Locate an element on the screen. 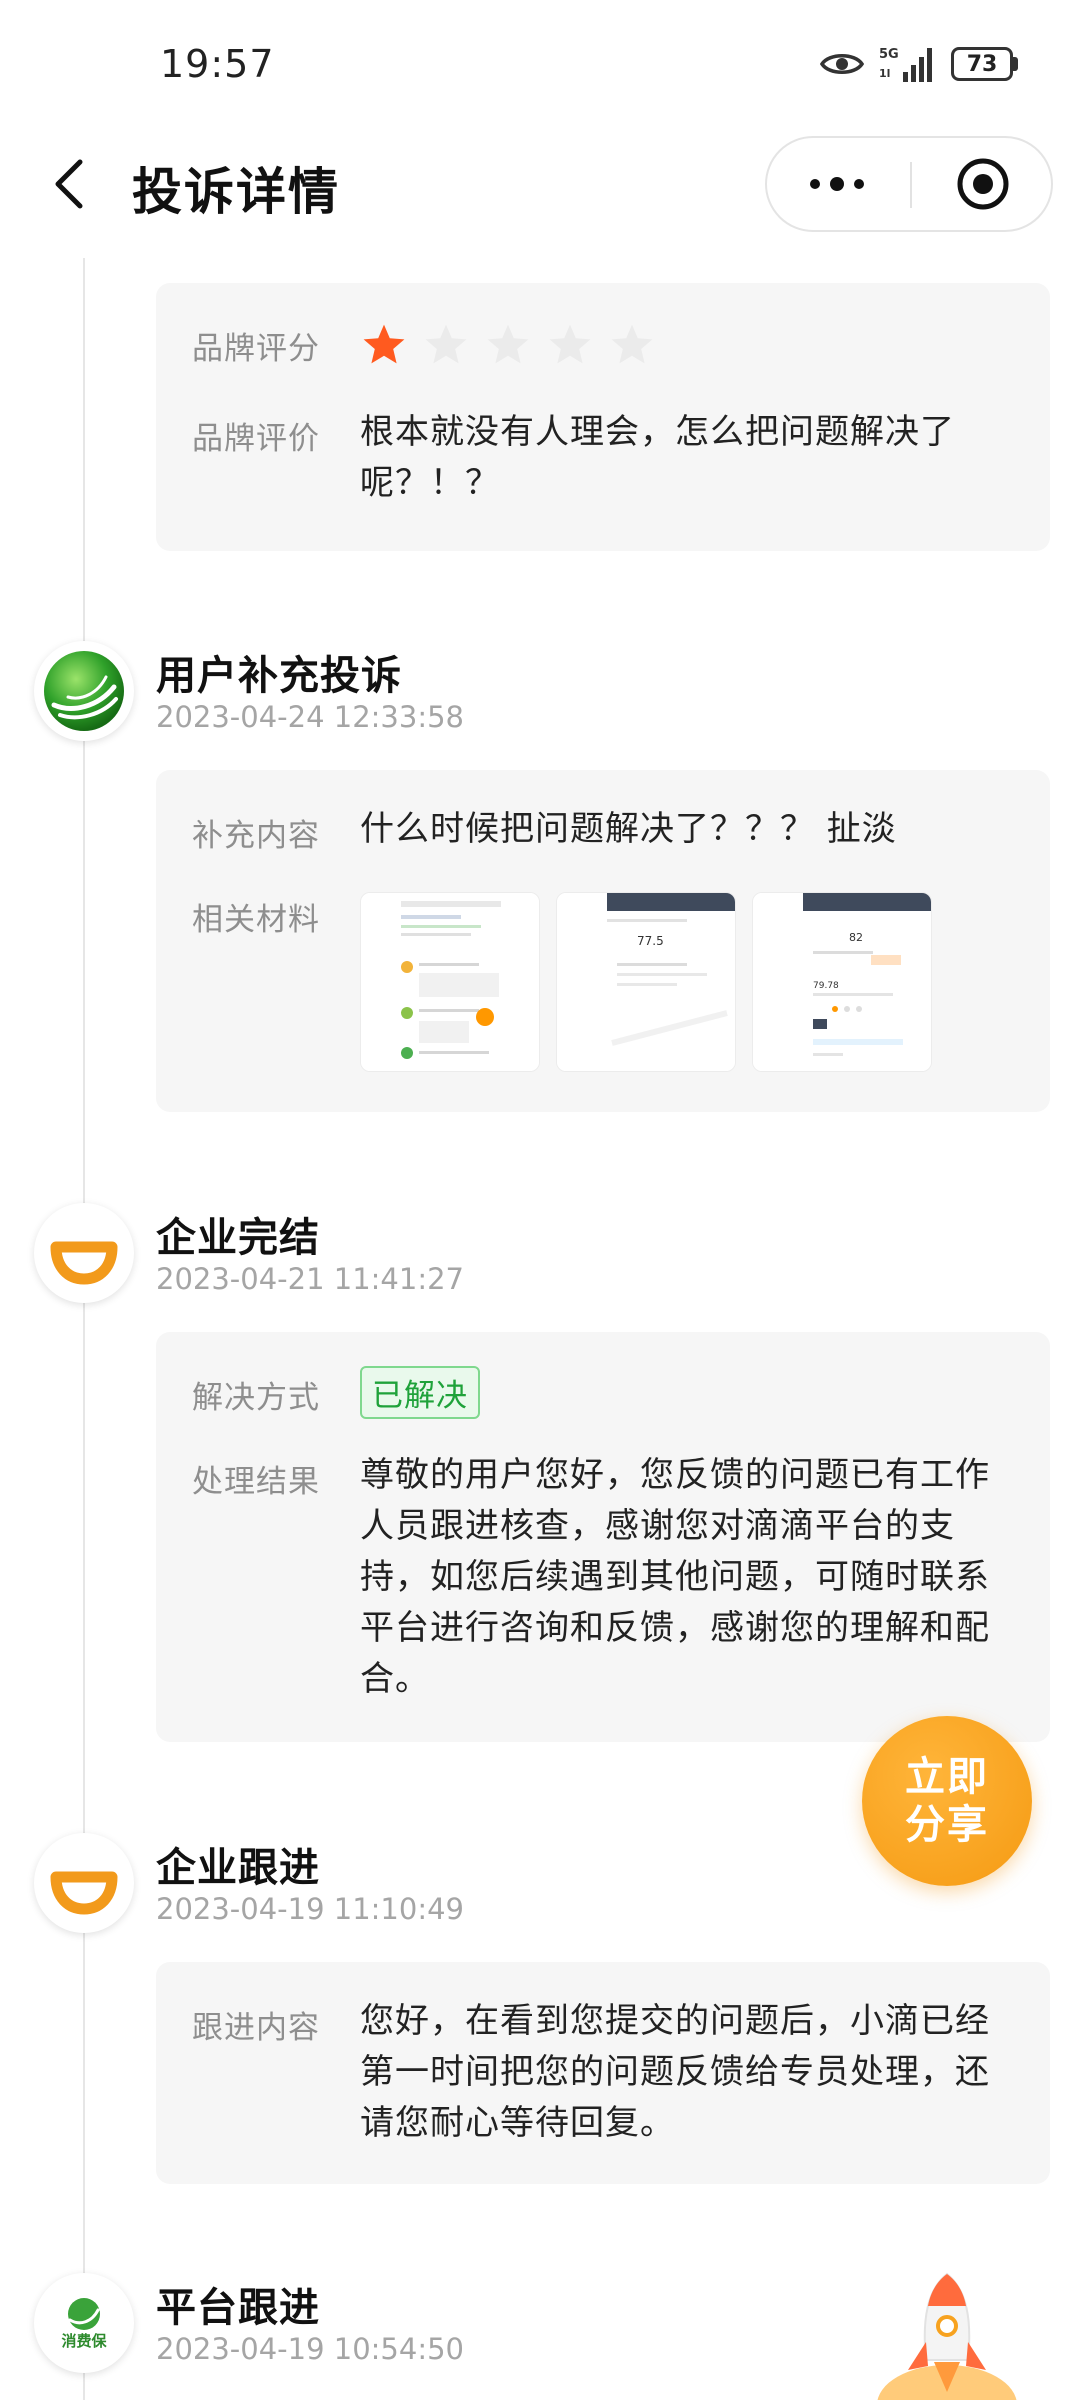  entry-time-platform-followup: 2023-04-19 10:54:50 is located at coordinates (310, 2349).